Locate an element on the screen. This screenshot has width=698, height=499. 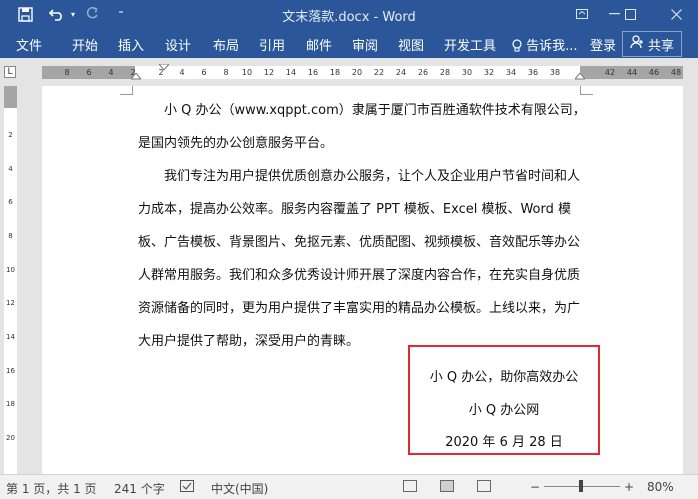
ruler-tick: 18 is located at coordinates (335, 72).